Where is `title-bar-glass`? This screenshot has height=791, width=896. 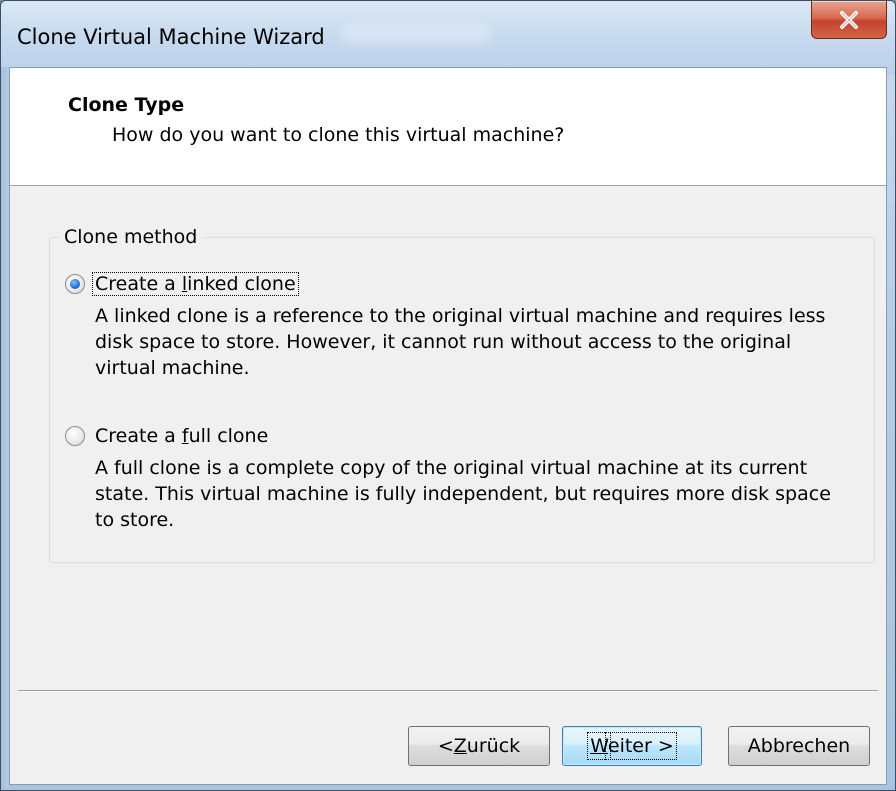 title-bar-glass is located at coordinates (416, 34).